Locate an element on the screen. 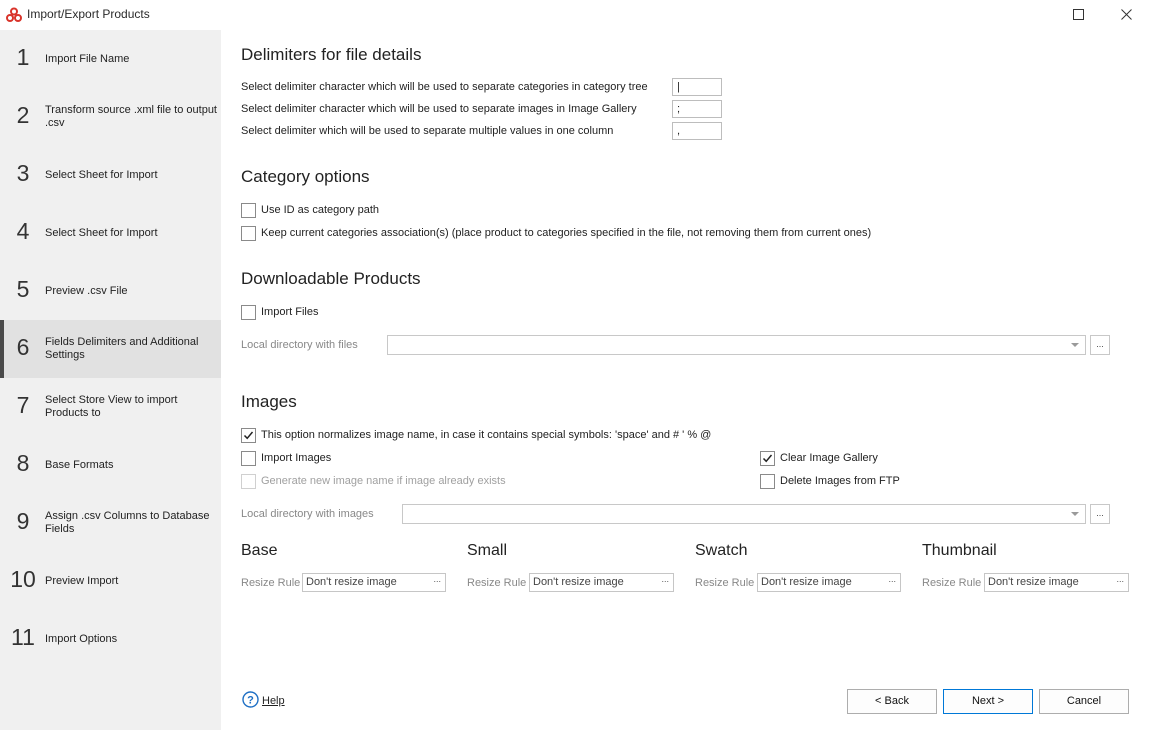  step-label: Preview Import is located at coordinates (82, 580).